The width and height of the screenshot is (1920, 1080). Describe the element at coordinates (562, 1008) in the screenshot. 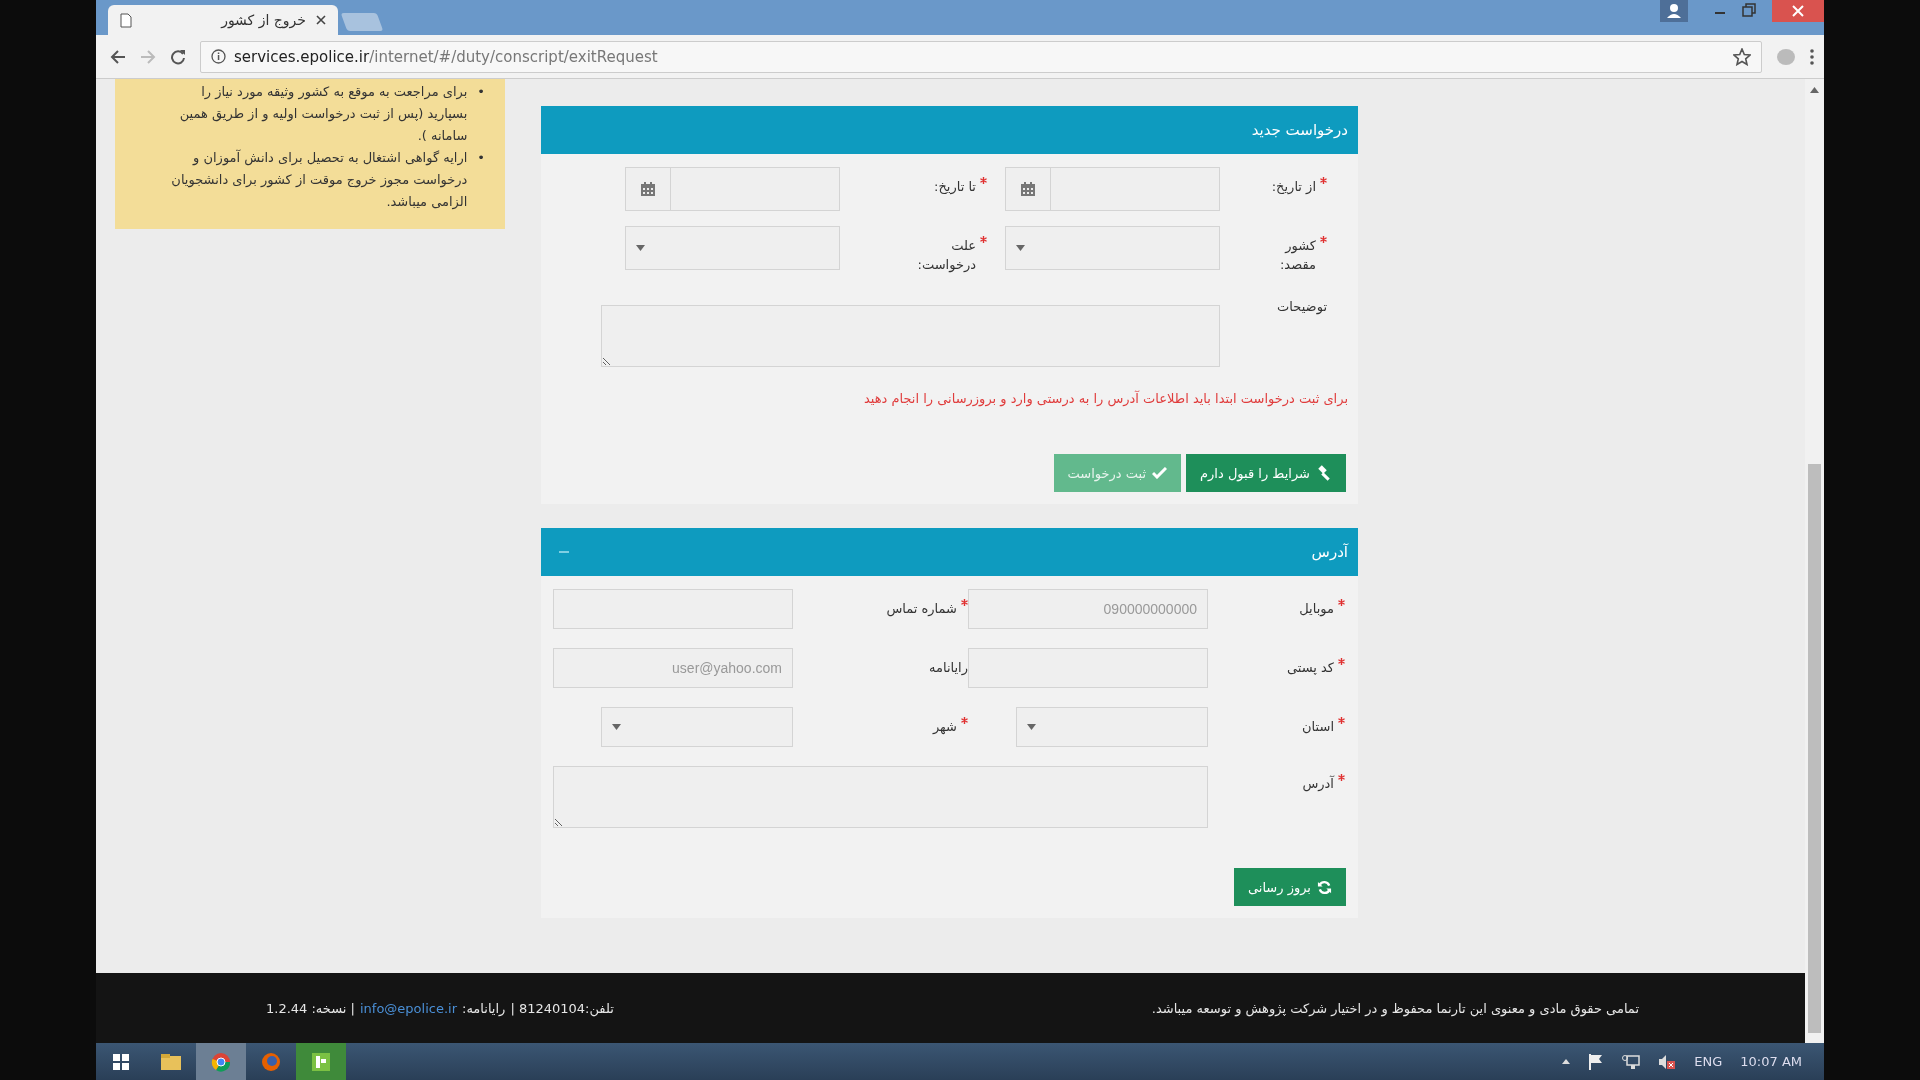

I see `phone-text: تلفن:81240104 |` at that location.